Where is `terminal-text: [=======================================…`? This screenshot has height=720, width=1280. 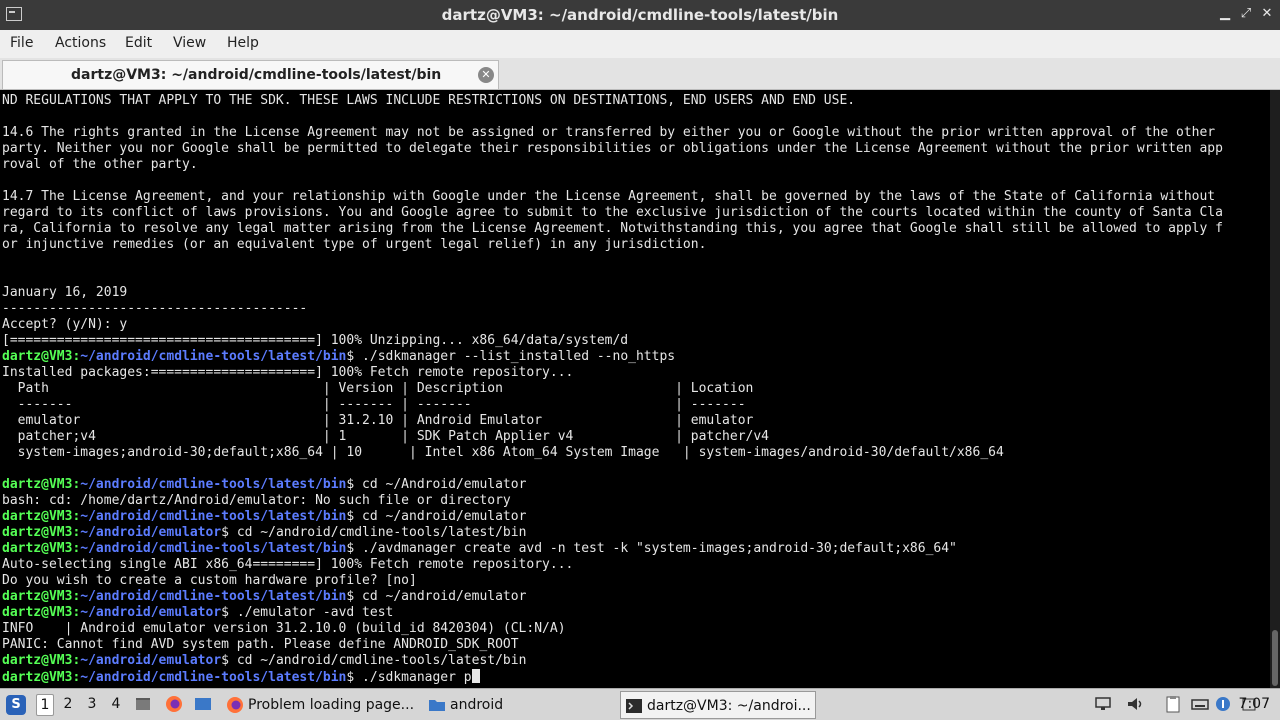
terminal-text: [=======================================… is located at coordinates (315, 340).